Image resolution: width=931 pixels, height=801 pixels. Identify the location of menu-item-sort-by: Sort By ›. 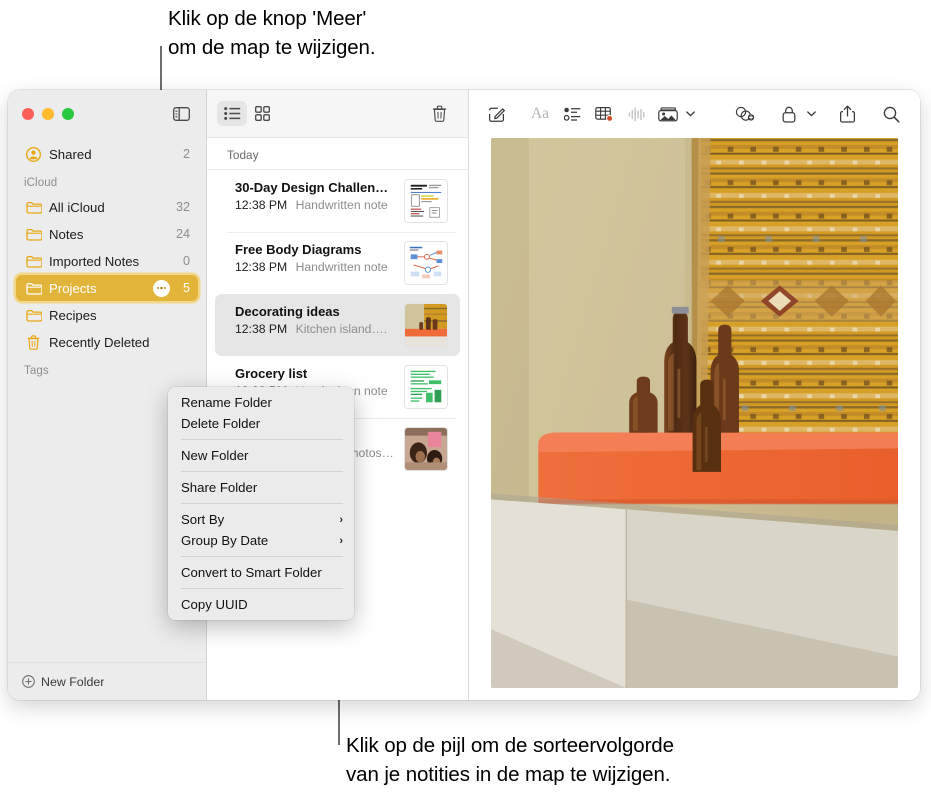
(261, 519).